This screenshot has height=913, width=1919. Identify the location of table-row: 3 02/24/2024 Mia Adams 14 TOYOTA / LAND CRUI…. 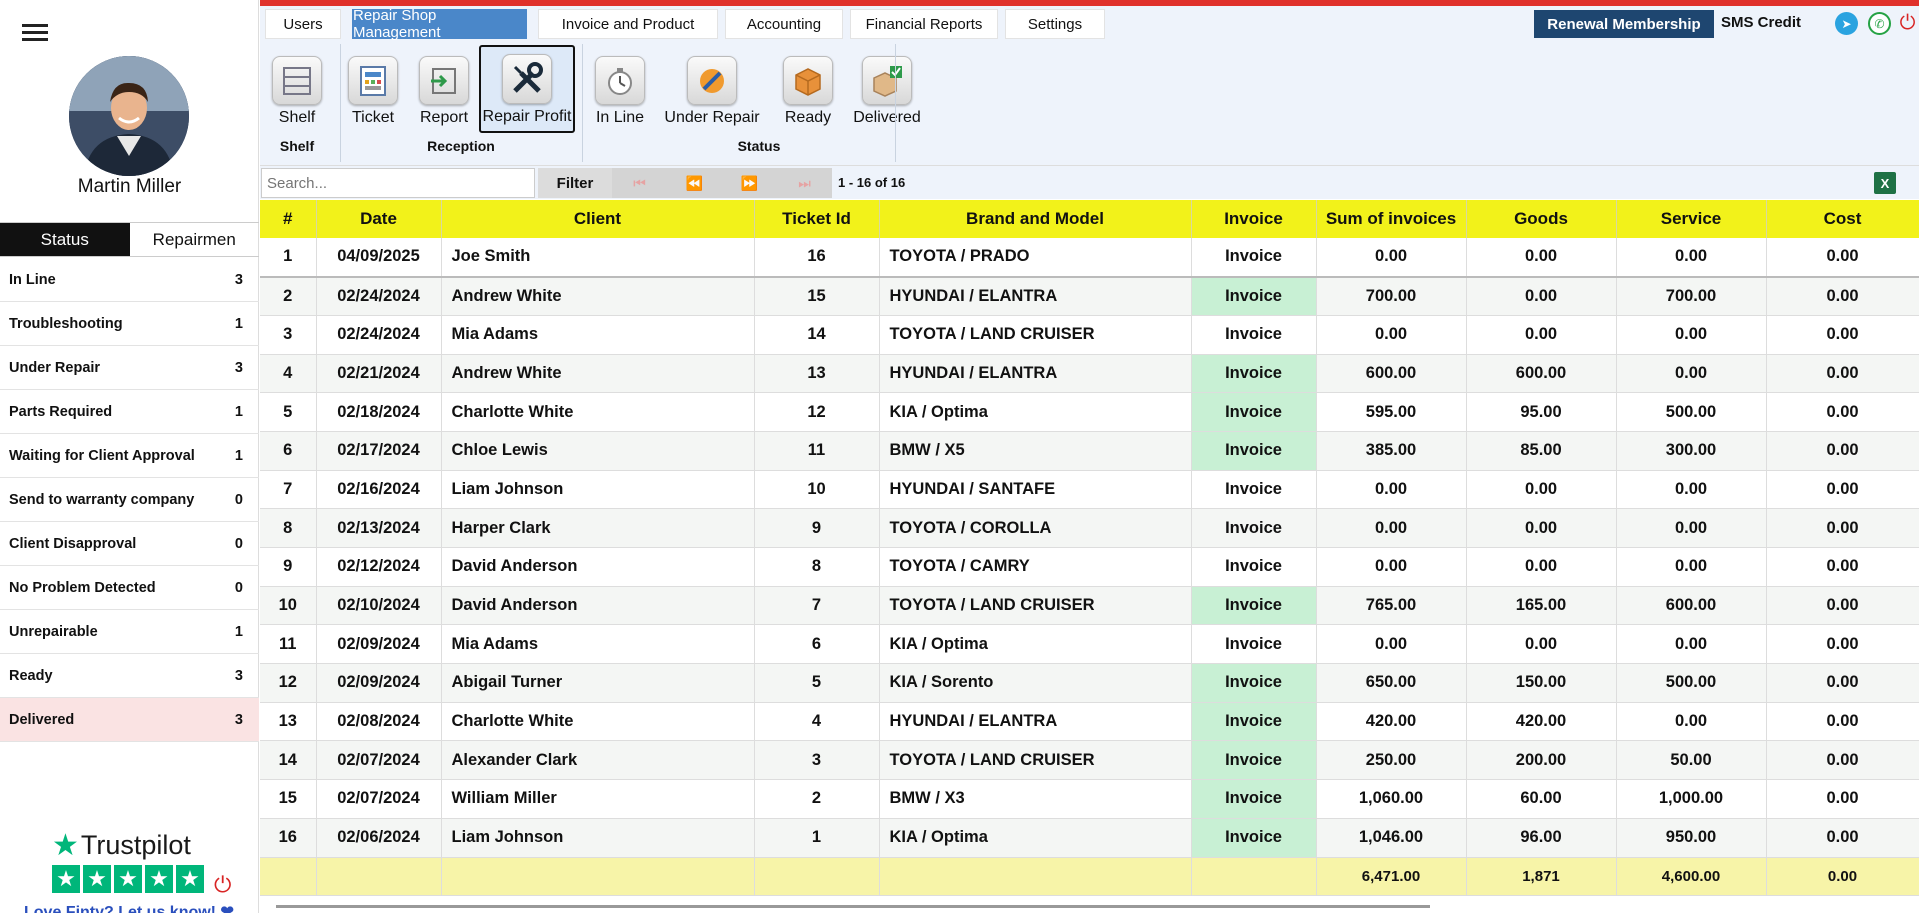
(1089, 335).